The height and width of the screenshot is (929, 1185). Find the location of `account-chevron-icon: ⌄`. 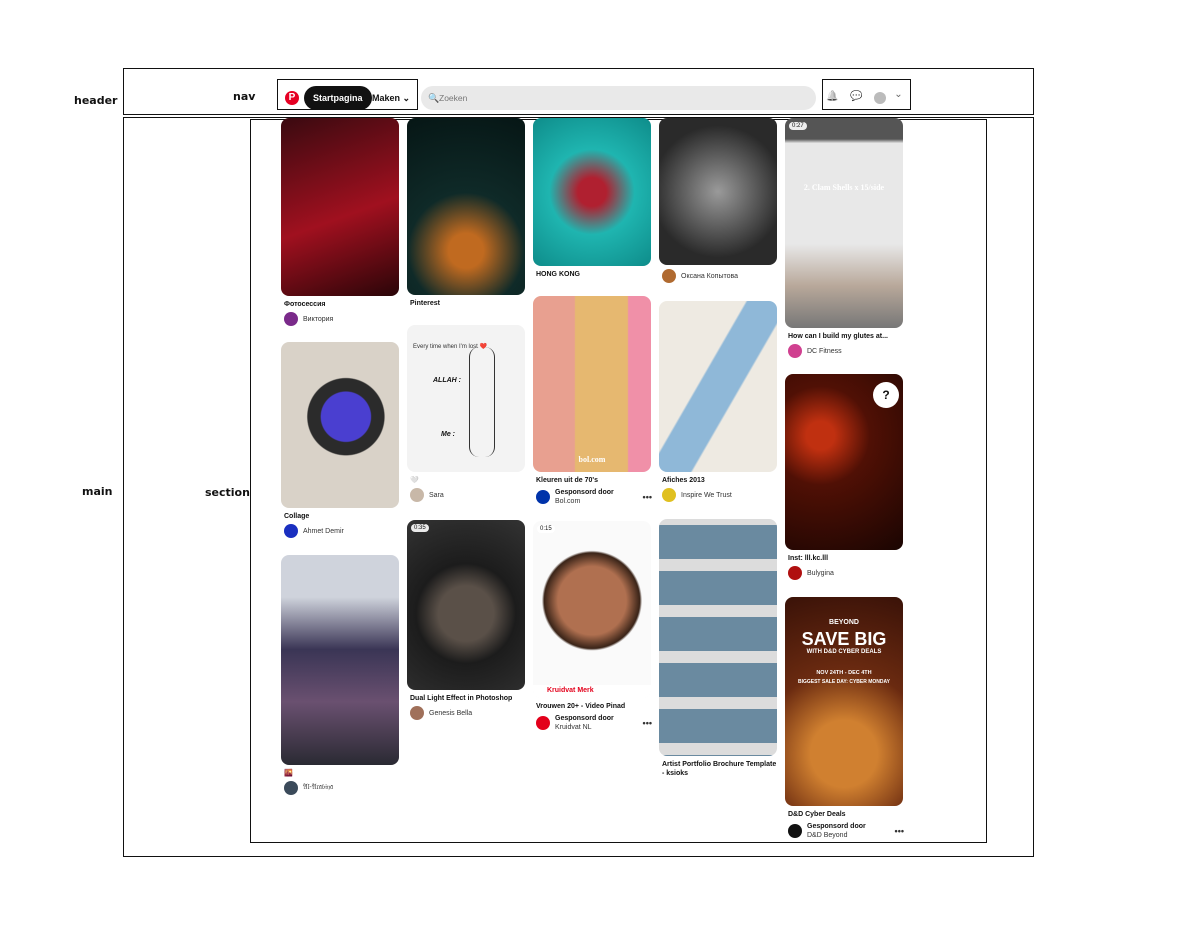

account-chevron-icon: ⌄ is located at coordinates (898, 94).